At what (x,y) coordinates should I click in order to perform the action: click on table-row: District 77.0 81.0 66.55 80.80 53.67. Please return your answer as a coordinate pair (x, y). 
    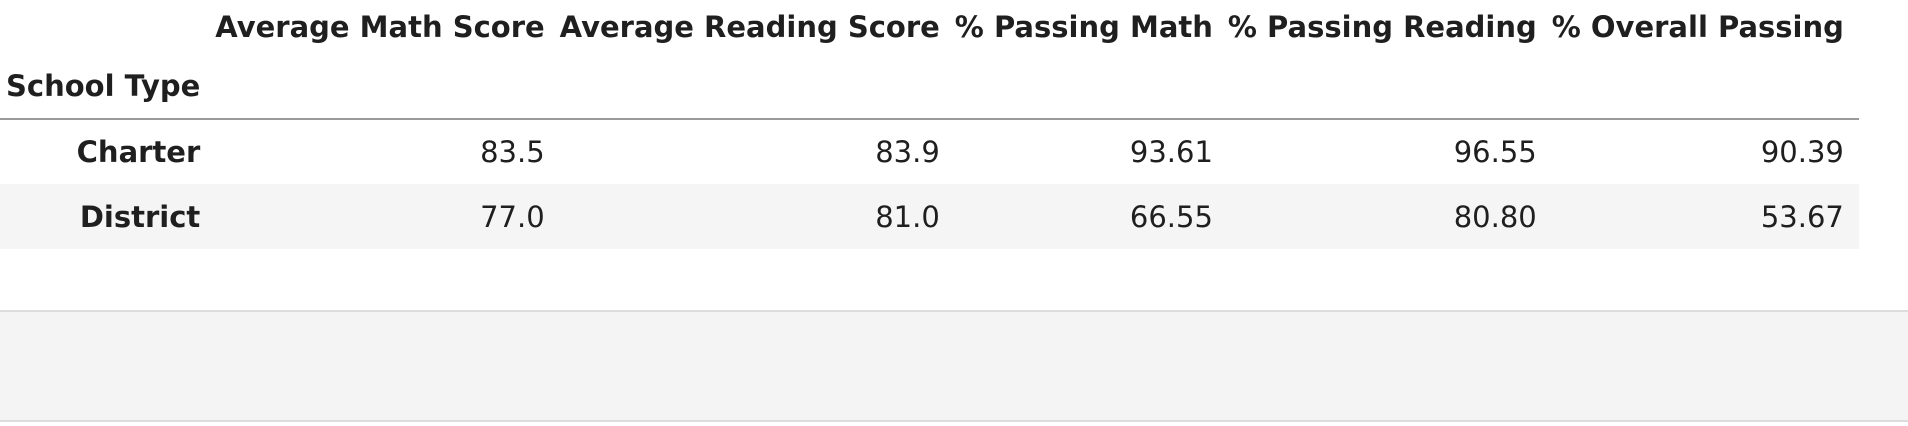
    Looking at the image, I should click on (929, 216).